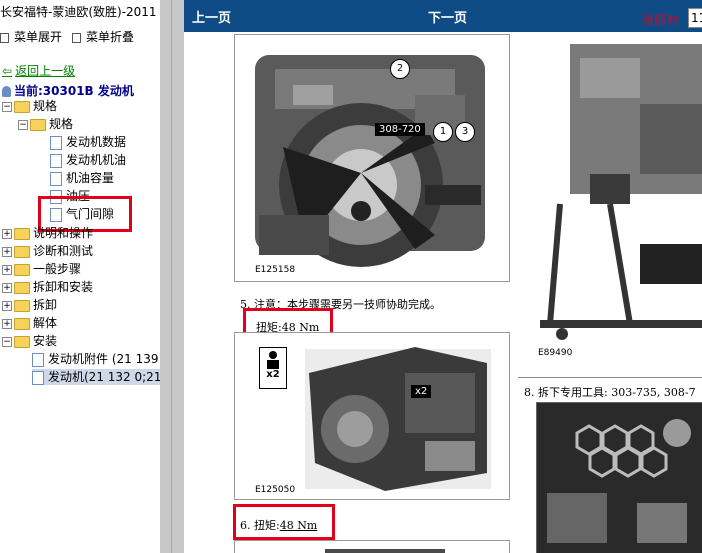  Describe the element at coordinates (90, 178) in the screenshot. I see `tree-item-label: 机油容量` at that location.